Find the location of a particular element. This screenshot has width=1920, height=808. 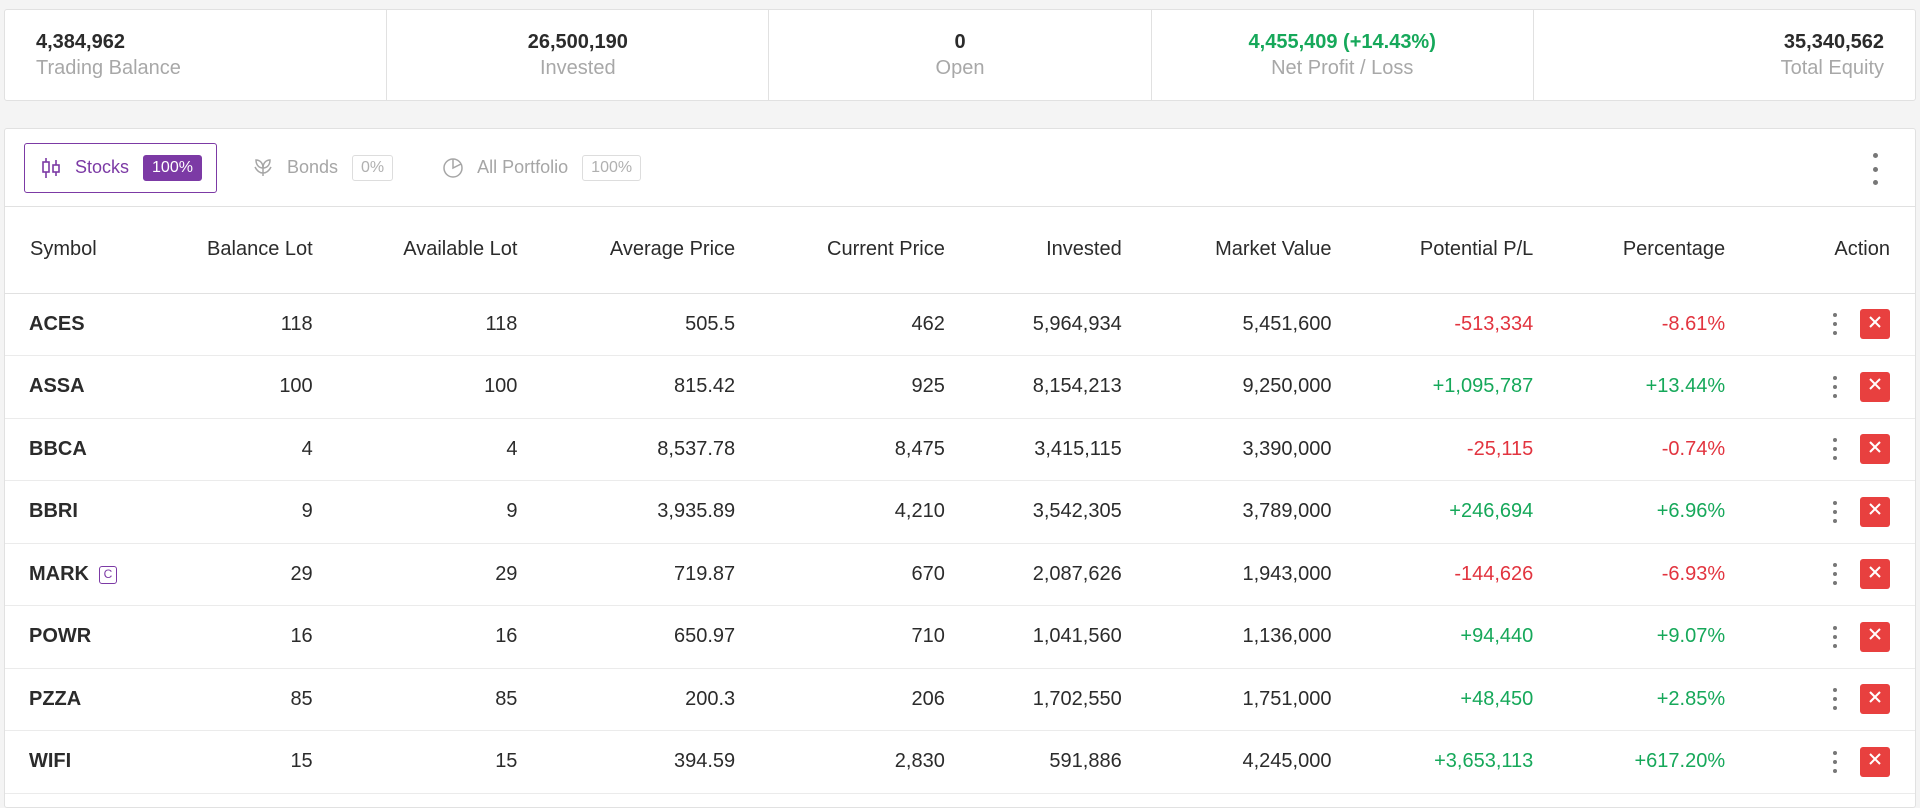

avg-cell: 505.5 is located at coordinates (638, 324).